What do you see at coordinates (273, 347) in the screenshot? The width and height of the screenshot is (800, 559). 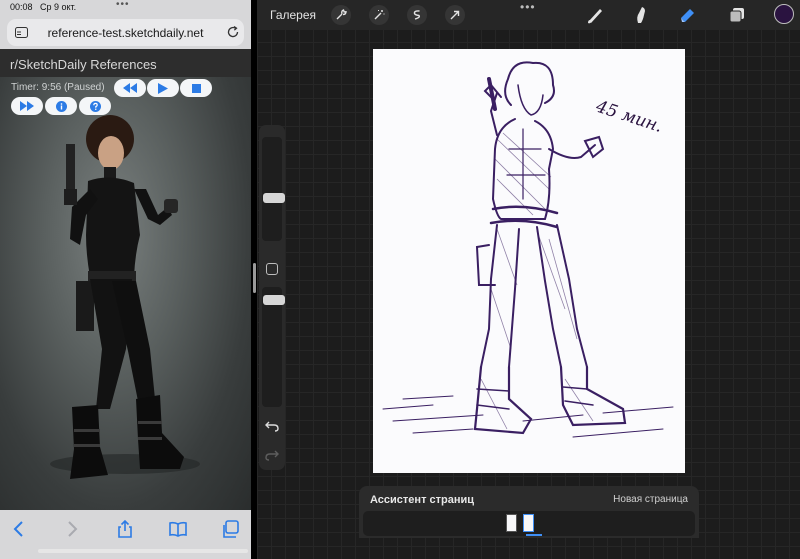 I see `opacity-slider` at bounding box center [273, 347].